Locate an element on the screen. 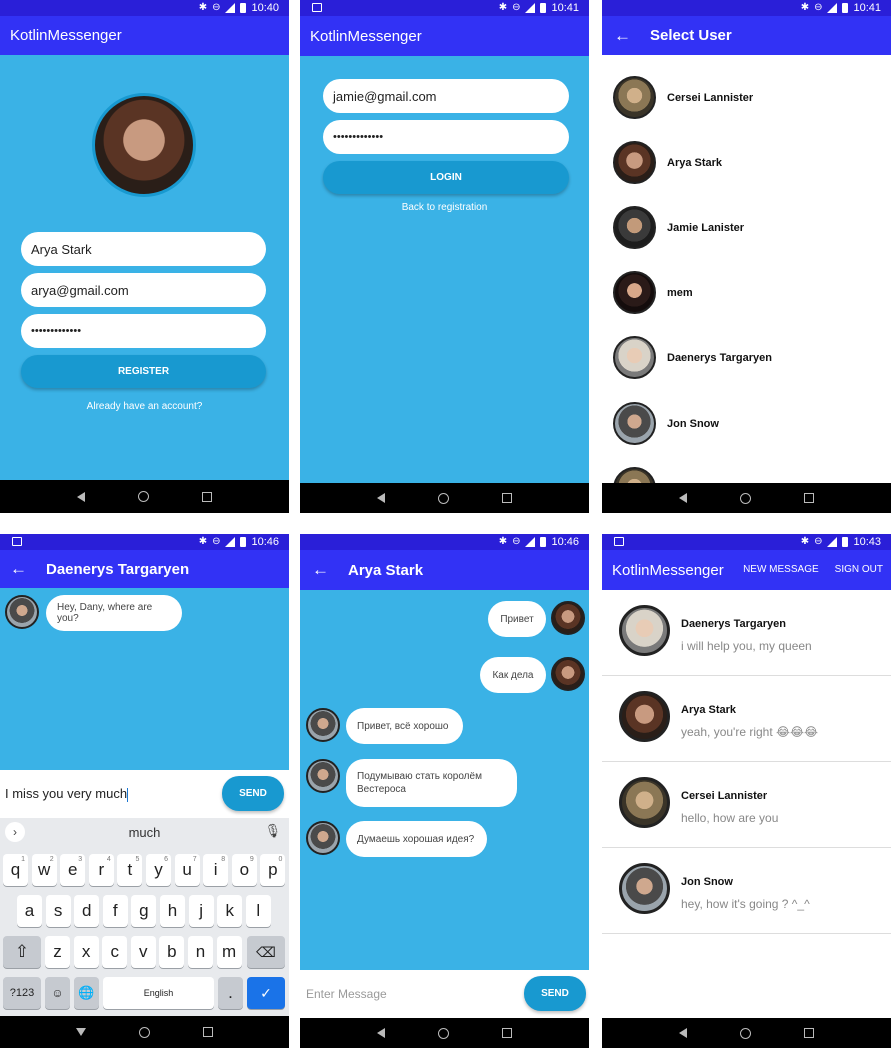 The width and height of the screenshot is (891, 1048). conversation-last-message: yeah, you're right 😂😂😂 is located at coordinates (750, 732).